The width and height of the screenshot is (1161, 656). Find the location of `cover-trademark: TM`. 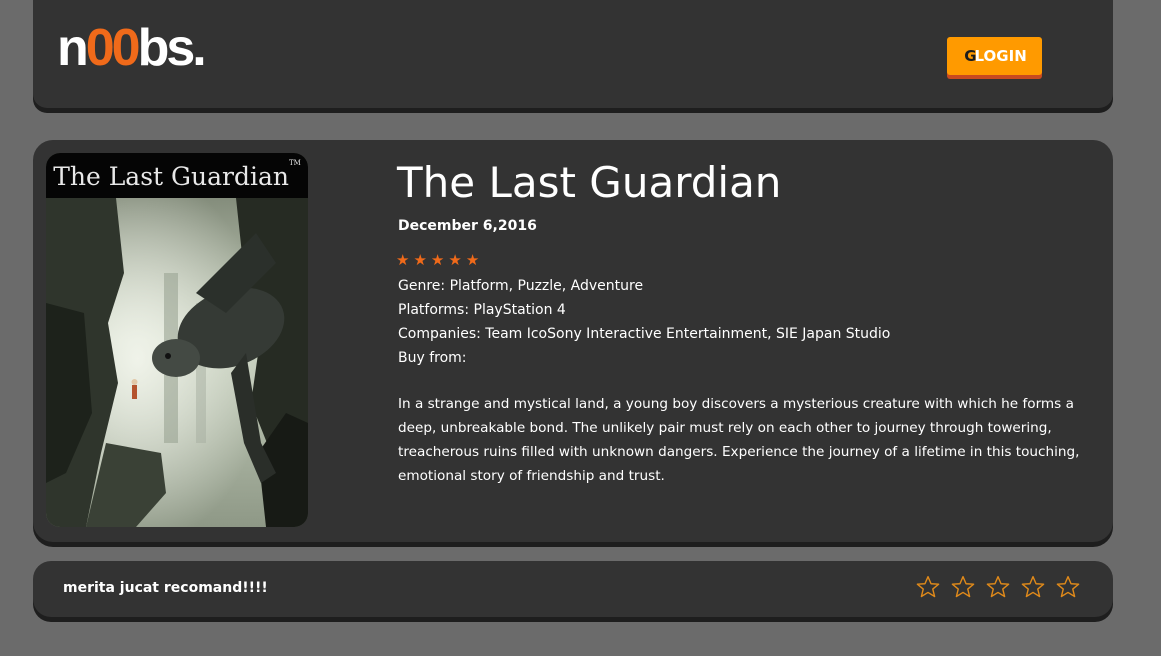

cover-trademark: TM is located at coordinates (294, 163).